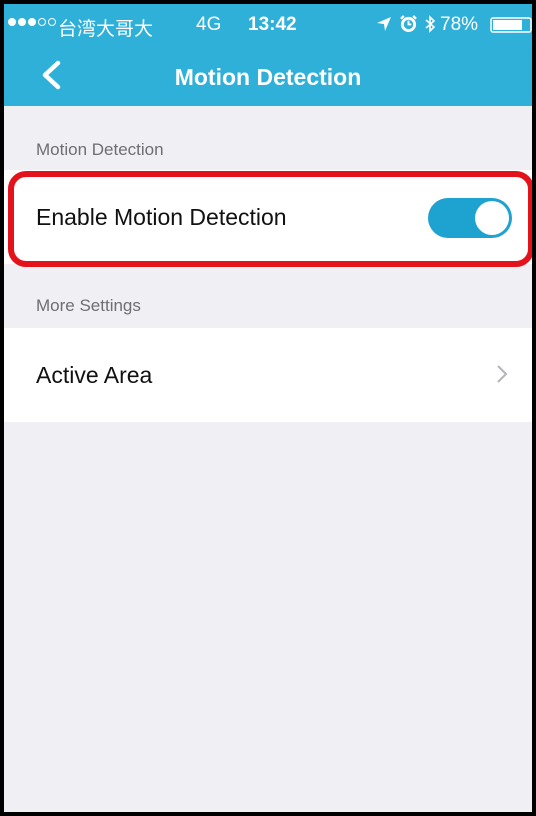  I want to click on signal-strength-icon, so click(32, 22).